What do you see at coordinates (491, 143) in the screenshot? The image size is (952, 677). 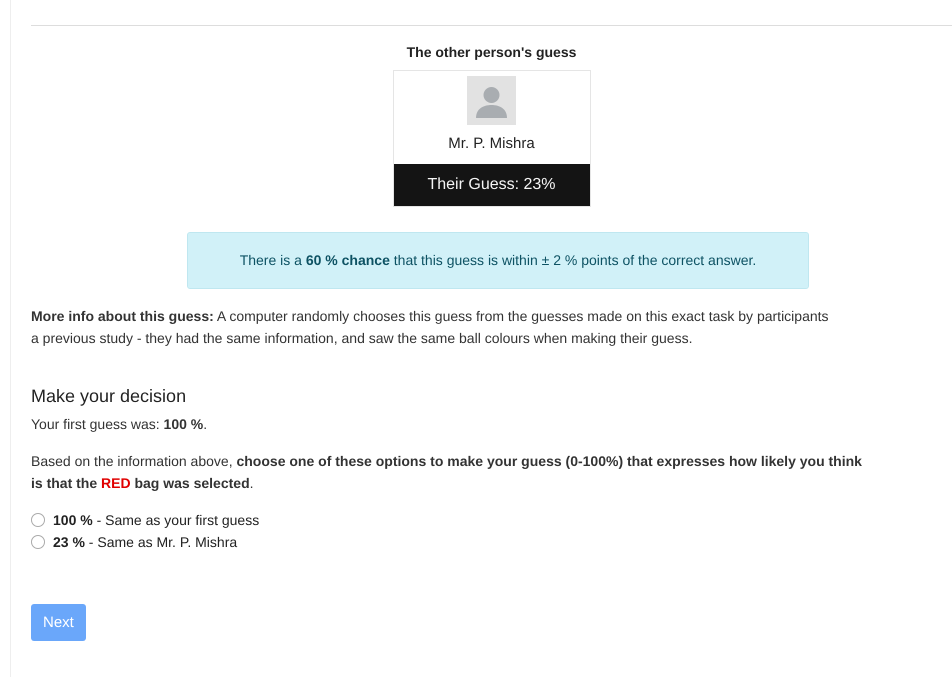 I see `person-name: Mr. P. Mishra` at bounding box center [491, 143].